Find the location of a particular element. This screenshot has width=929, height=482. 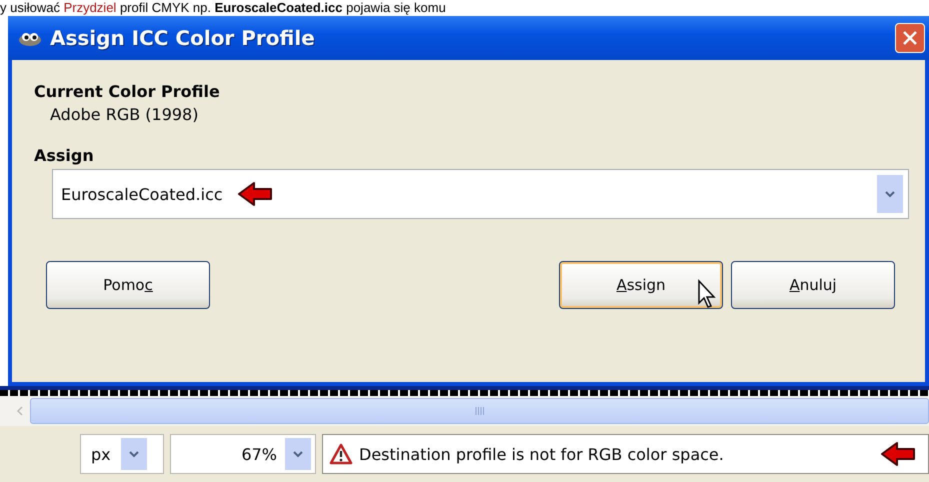

caption-text: y usiłować Przydziel profil CMYK np. EuroscaleCoated.icc pojawia się komu is located at coordinates (223, 8).